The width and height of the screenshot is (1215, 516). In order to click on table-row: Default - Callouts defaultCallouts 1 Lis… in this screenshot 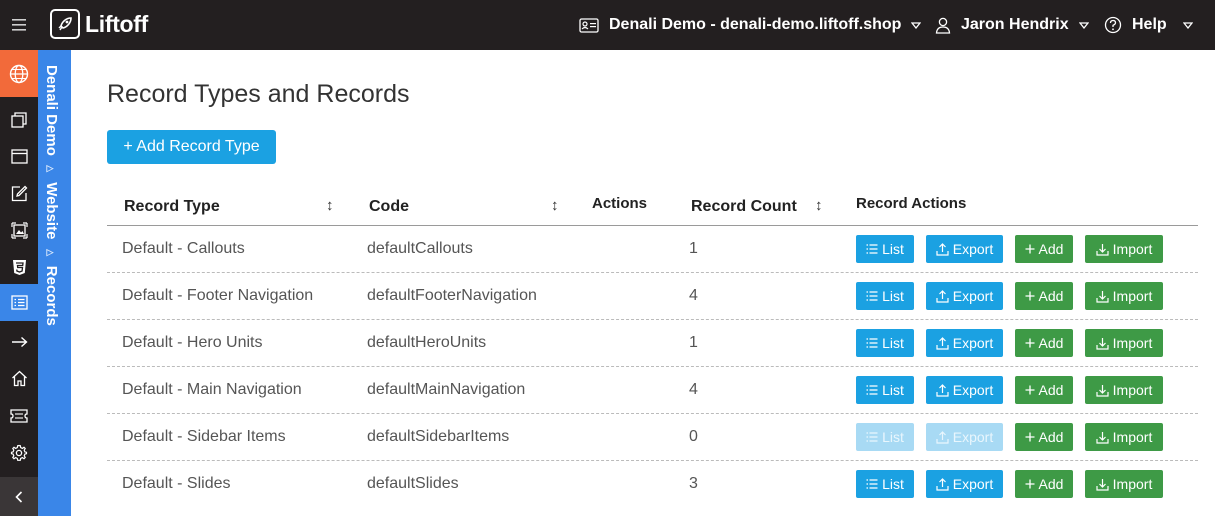, I will do `click(652, 249)`.